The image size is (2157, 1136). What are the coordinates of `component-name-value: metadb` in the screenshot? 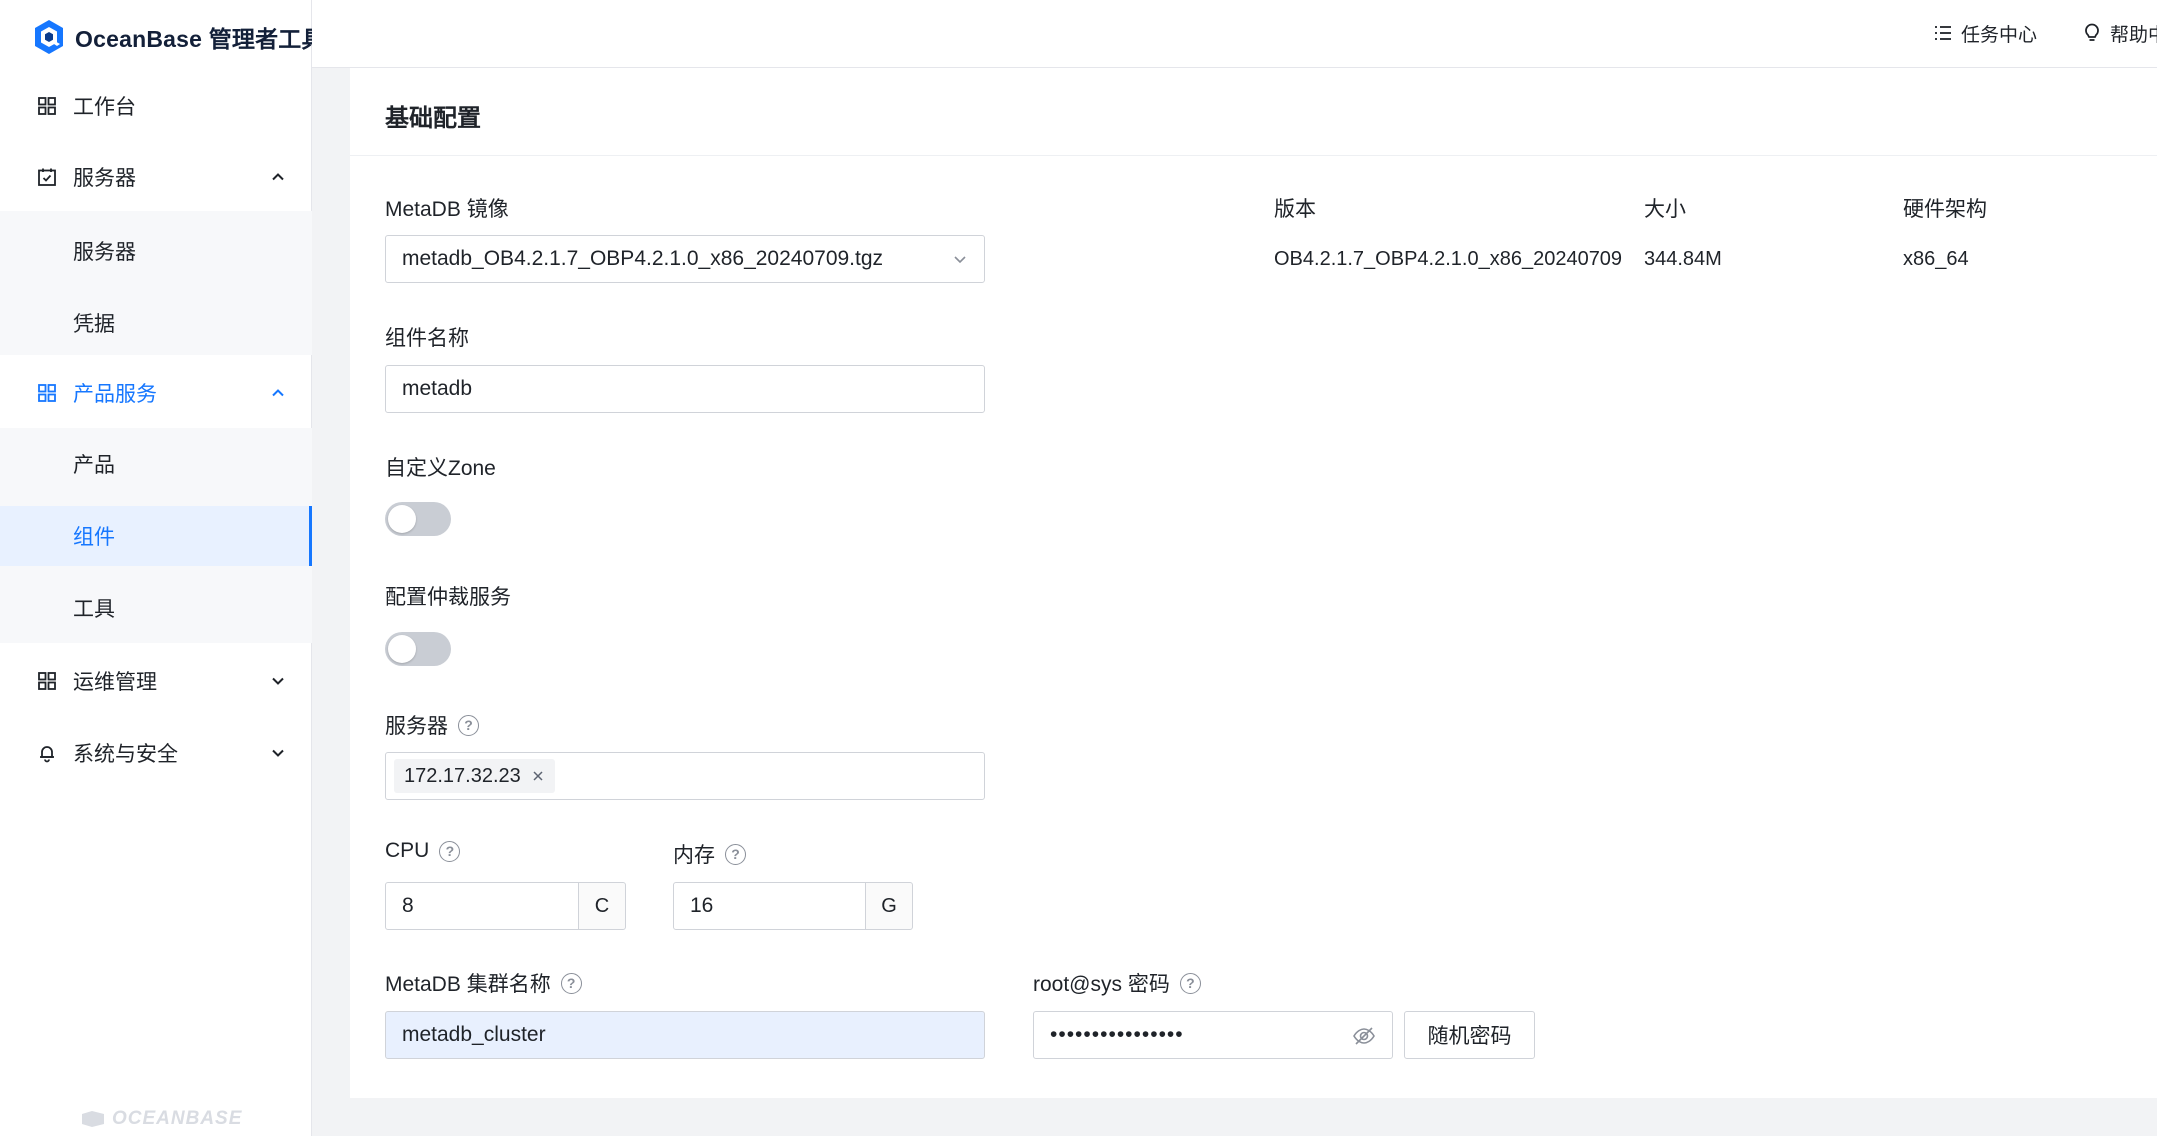 It's located at (437, 388).